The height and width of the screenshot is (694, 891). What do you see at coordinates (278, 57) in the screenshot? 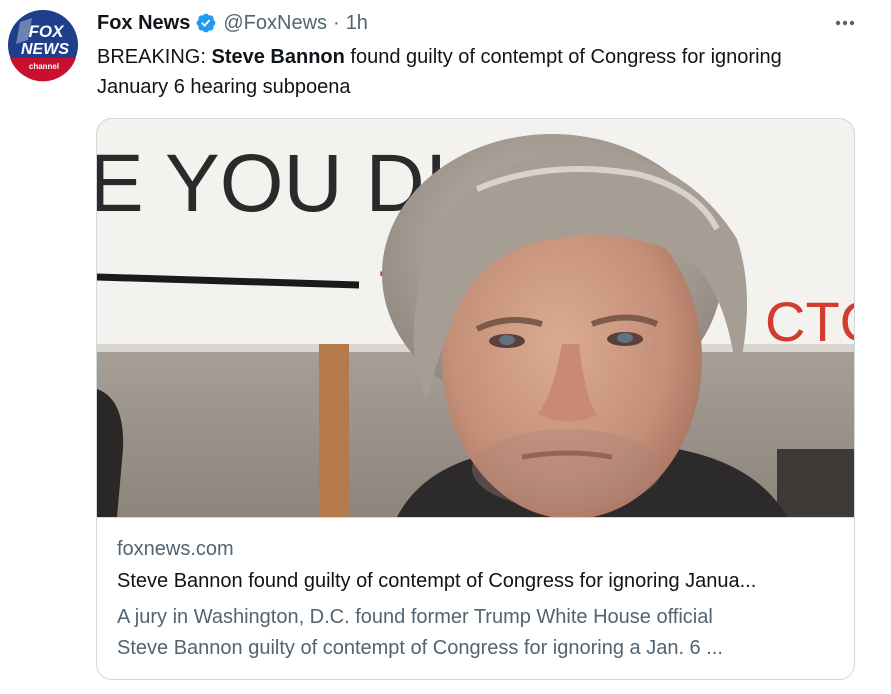
I see `tweet-text-bold: Steve Bannon` at bounding box center [278, 57].